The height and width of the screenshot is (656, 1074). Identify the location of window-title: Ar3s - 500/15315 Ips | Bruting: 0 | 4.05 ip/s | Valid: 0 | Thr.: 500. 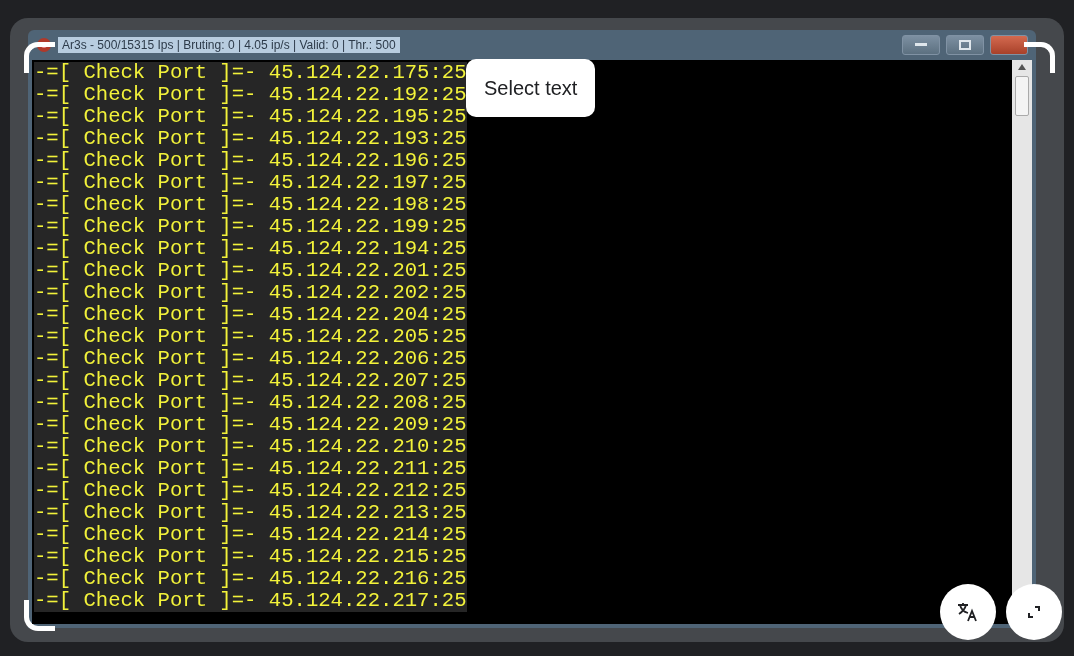
(229, 45).